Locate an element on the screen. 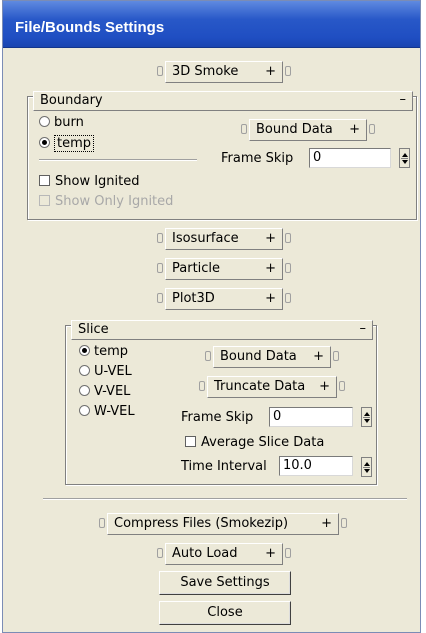 Image resolution: width=426 pixels, height=633 pixels. radio-label-burn: burn is located at coordinates (69, 122).